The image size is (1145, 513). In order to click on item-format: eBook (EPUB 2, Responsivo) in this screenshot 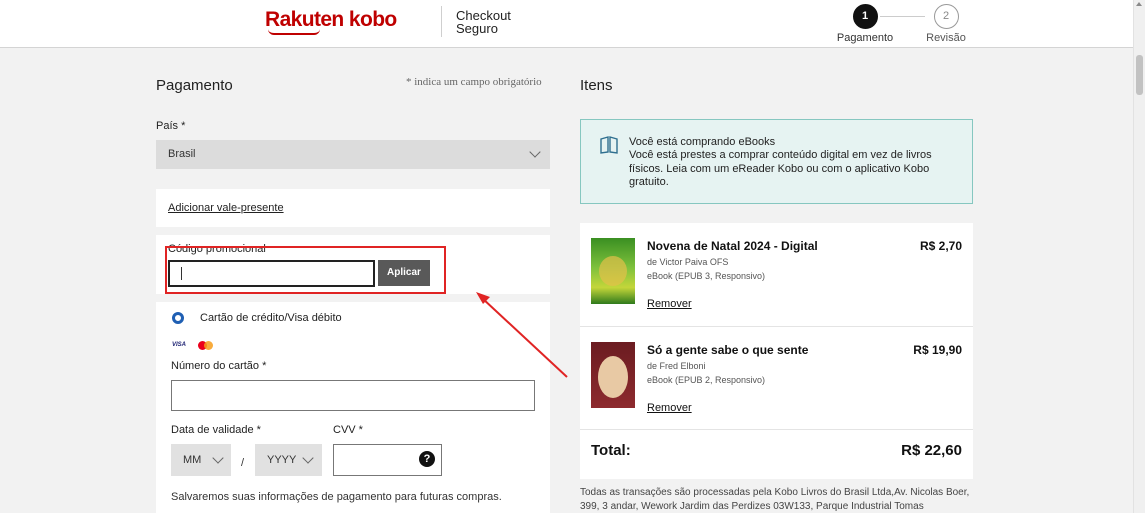, I will do `click(706, 380)`.